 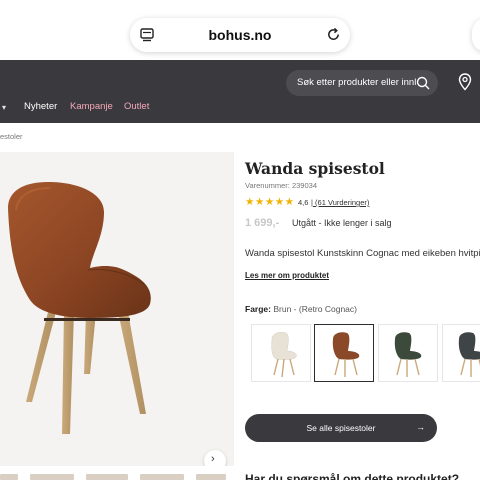 I want to click on chevron-right-icon: ›, so click(x=213, y=459).